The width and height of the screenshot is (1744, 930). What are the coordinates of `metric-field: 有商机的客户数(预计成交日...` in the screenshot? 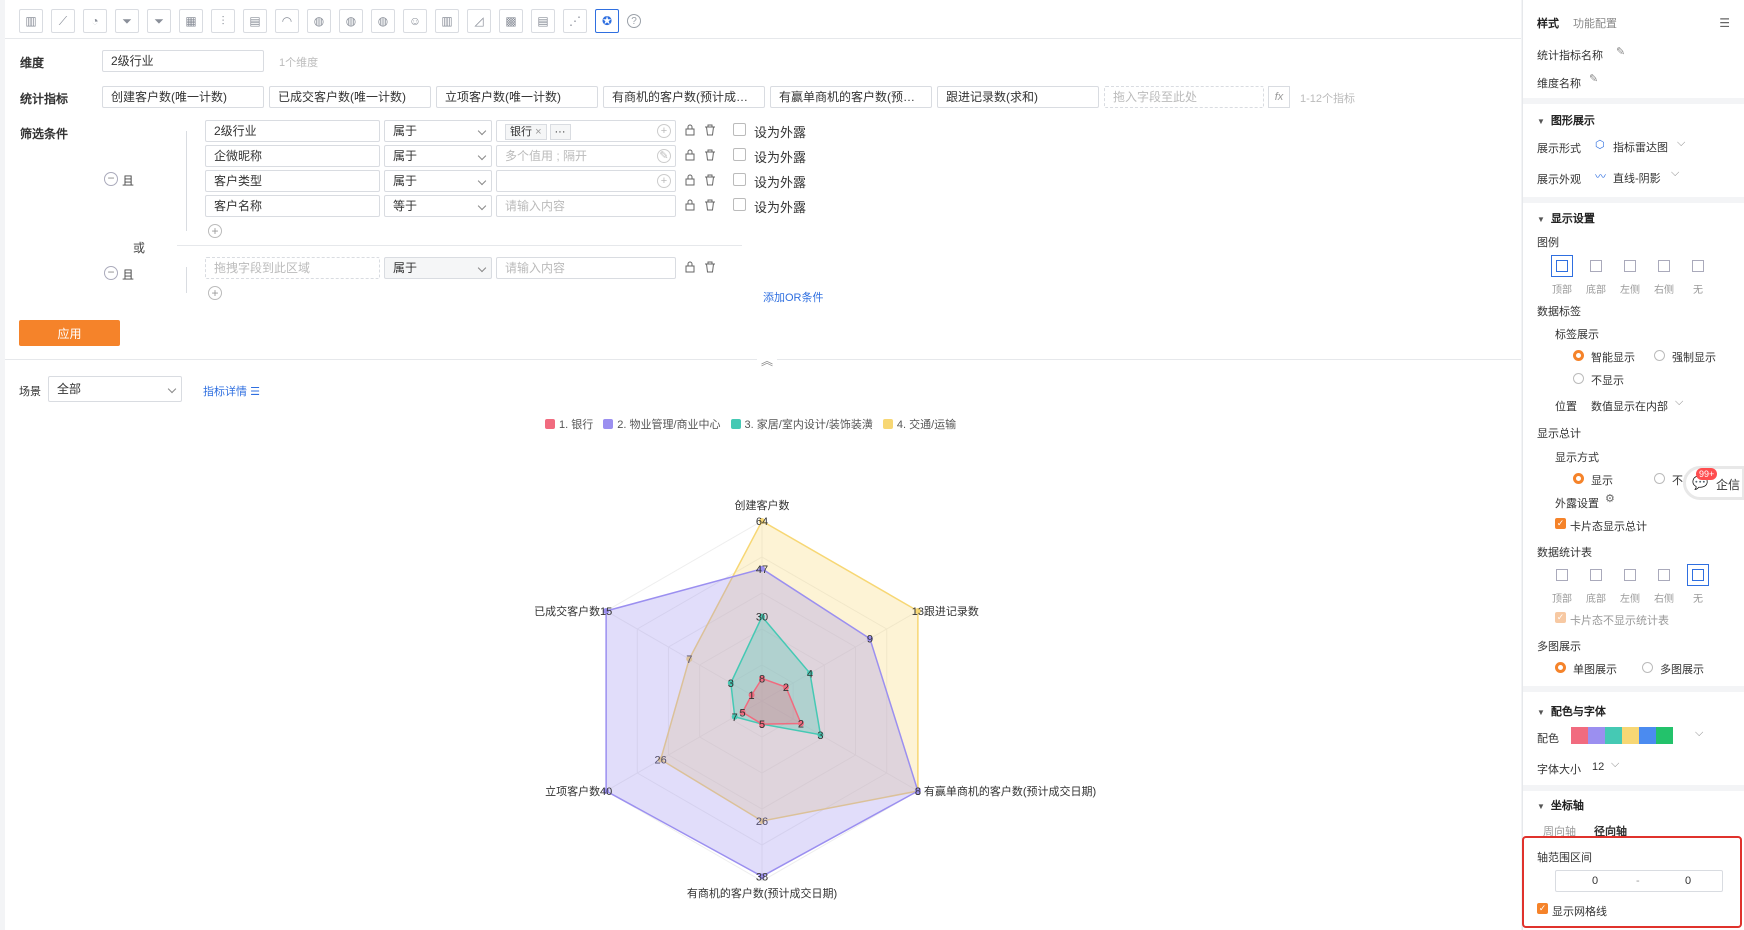 It's located at (684, 97).